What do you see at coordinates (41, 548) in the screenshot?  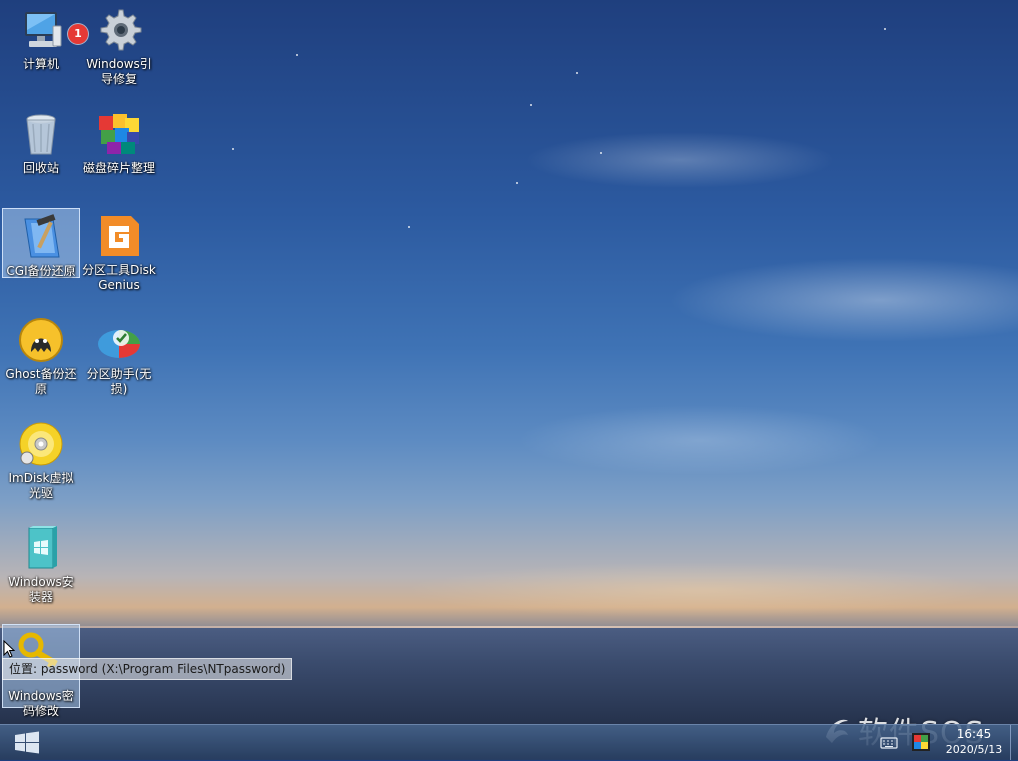 I see `windows-installer-icon` at bounding box center [41, 548].